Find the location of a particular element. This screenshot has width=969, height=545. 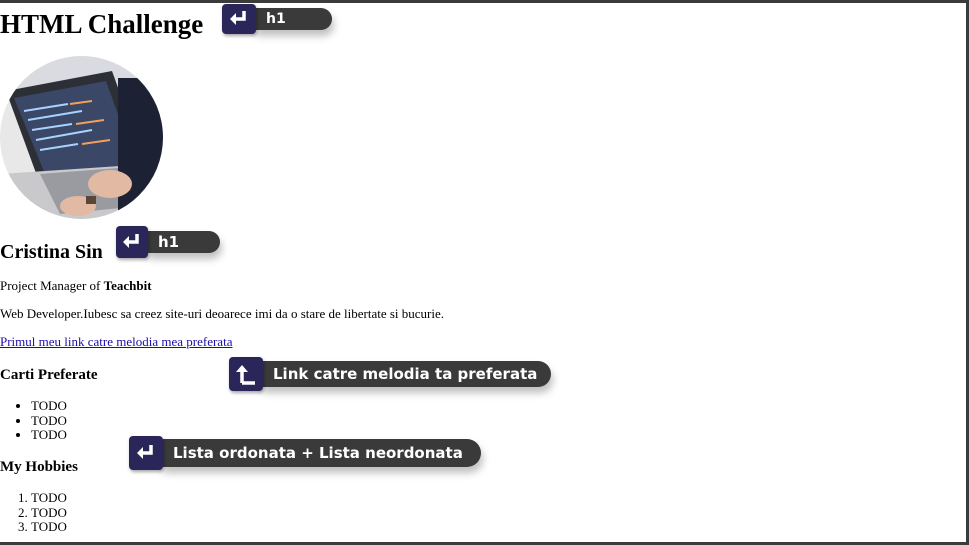

lists-annotation: Lista ordonata + Lista neordonata is located at coordinates (305, 453).